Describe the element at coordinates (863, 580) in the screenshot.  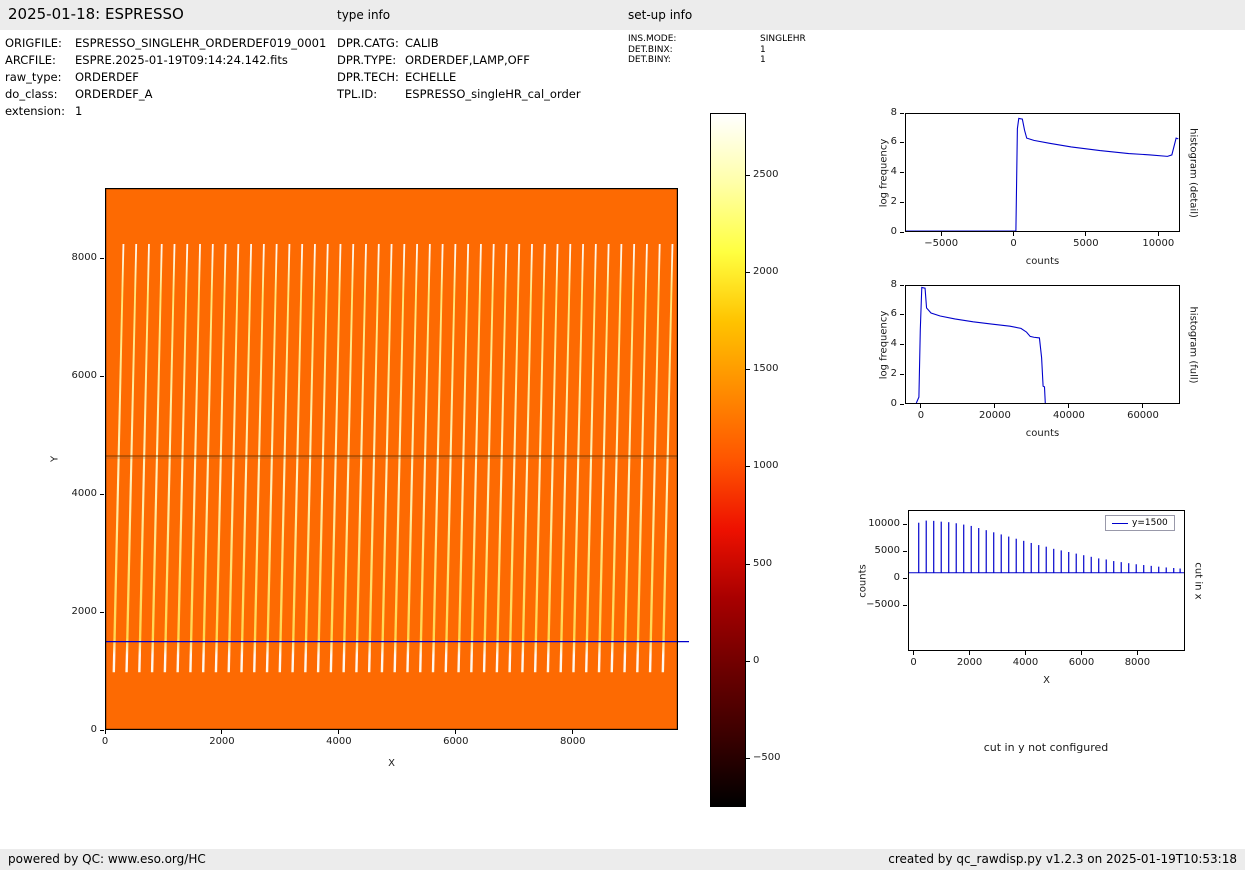
I see `cut-in-x-ylabel: counts` at that location.